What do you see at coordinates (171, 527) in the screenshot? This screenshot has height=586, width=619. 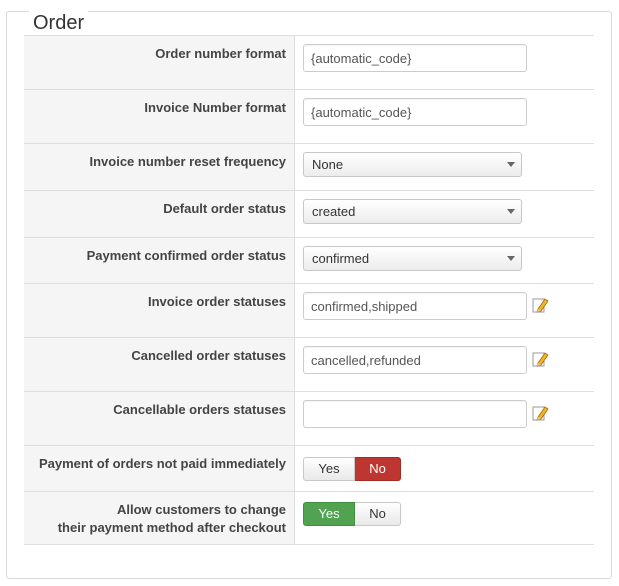 I see `allow-change-payment-label-line2: their payment method after checkout` at bounding box center [171, 527].